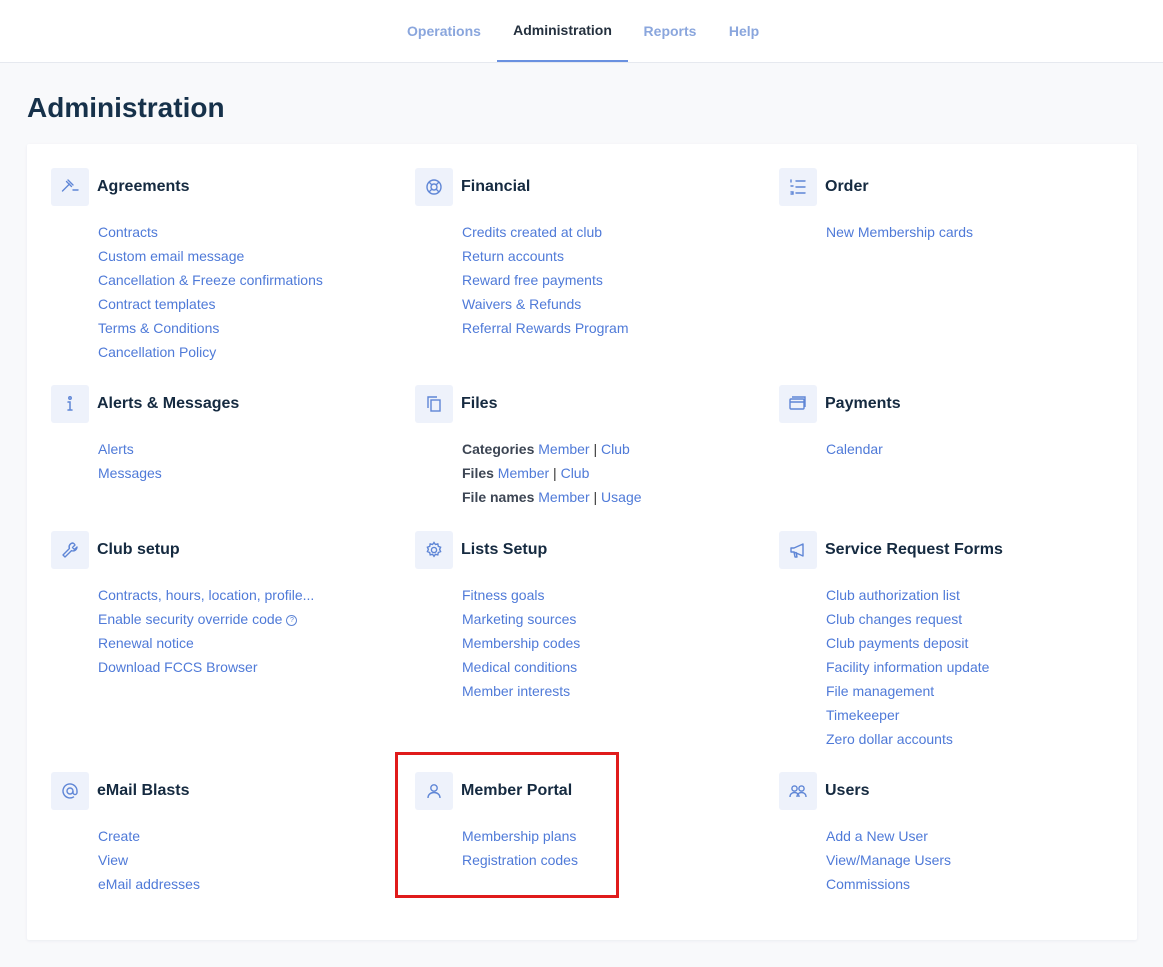 The width and height of the screenshot is (1163, 967). What do you see at coordinates (479, 403) in the screenshot?
I see `section-title: Files` at bounding box center [479, 403].